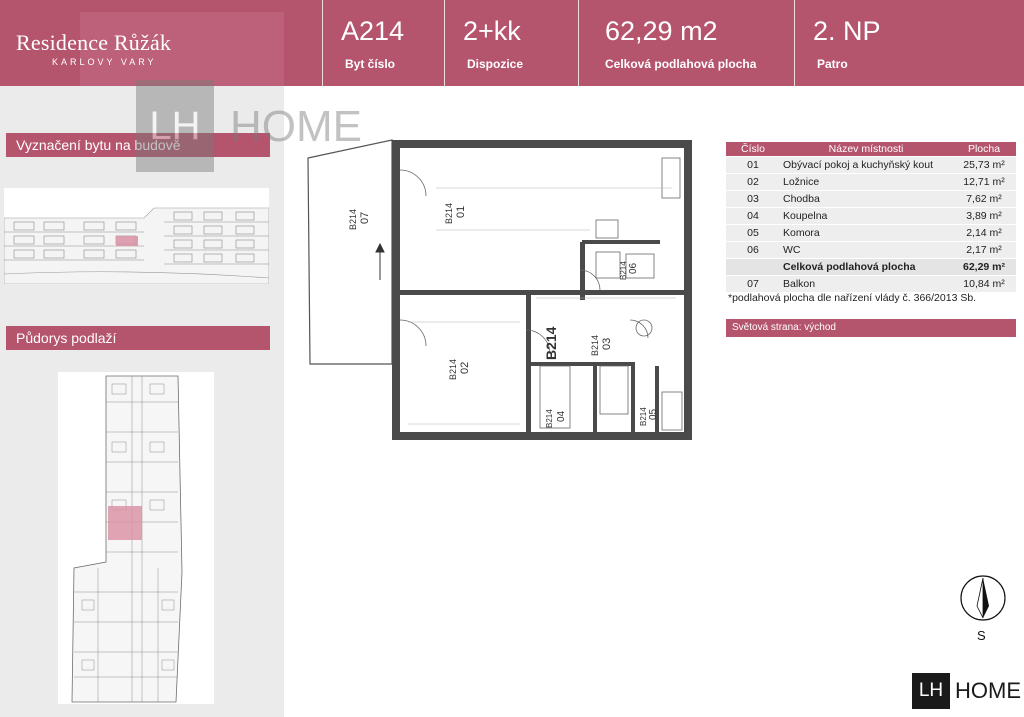 This screenshot has width=1024, height=717. I want to click on row-number: 04, so click(753, 216).